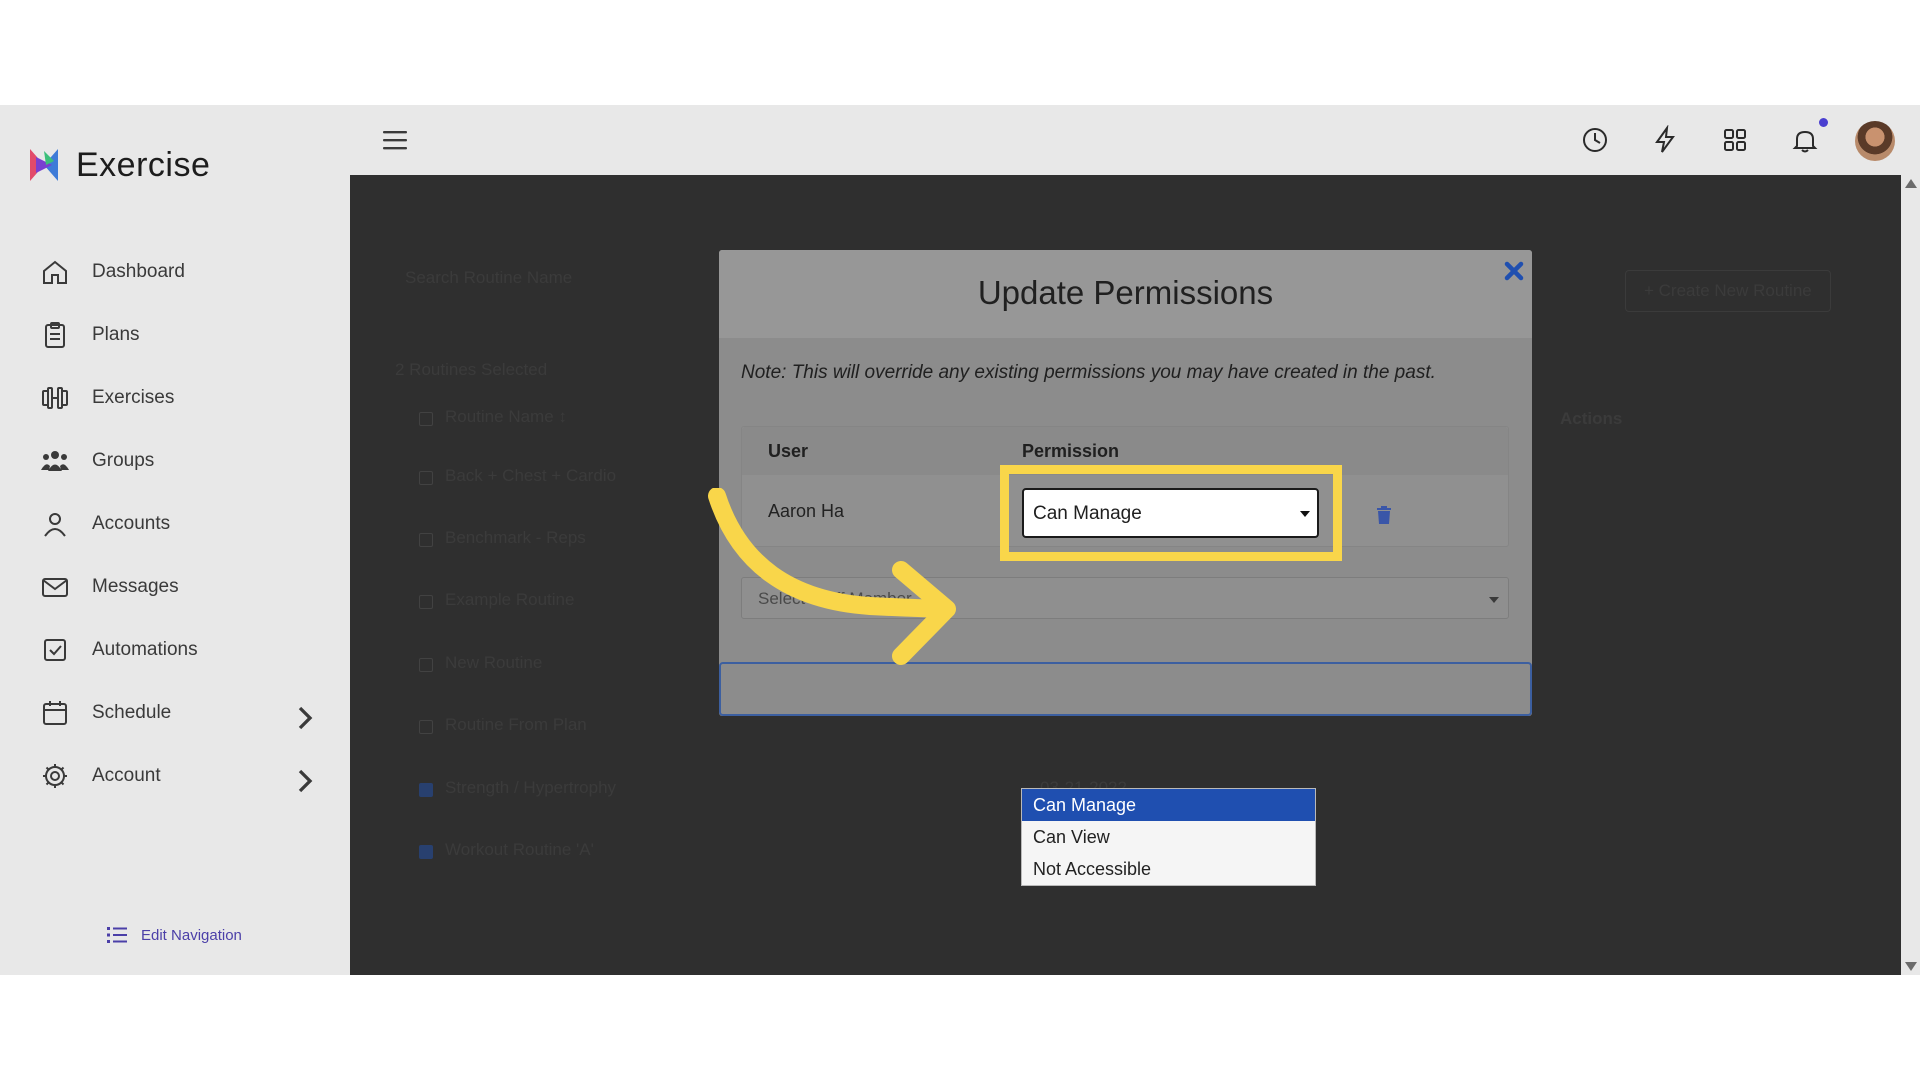  What do you see at coordinates (1728, 291) in the screenshot?
I see `create-routine-button: + Create New Routine` at bounding box center [1728, 291].